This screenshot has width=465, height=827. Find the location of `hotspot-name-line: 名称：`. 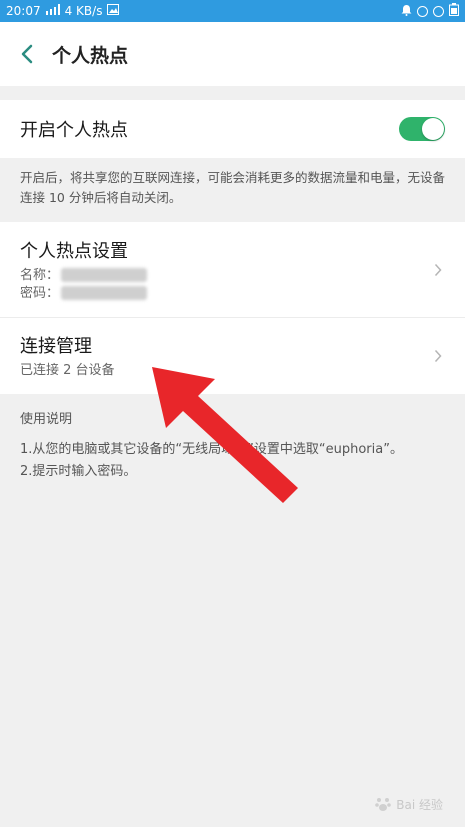

hotspot-name-line: 名称： is located at coordinates (84, 276).